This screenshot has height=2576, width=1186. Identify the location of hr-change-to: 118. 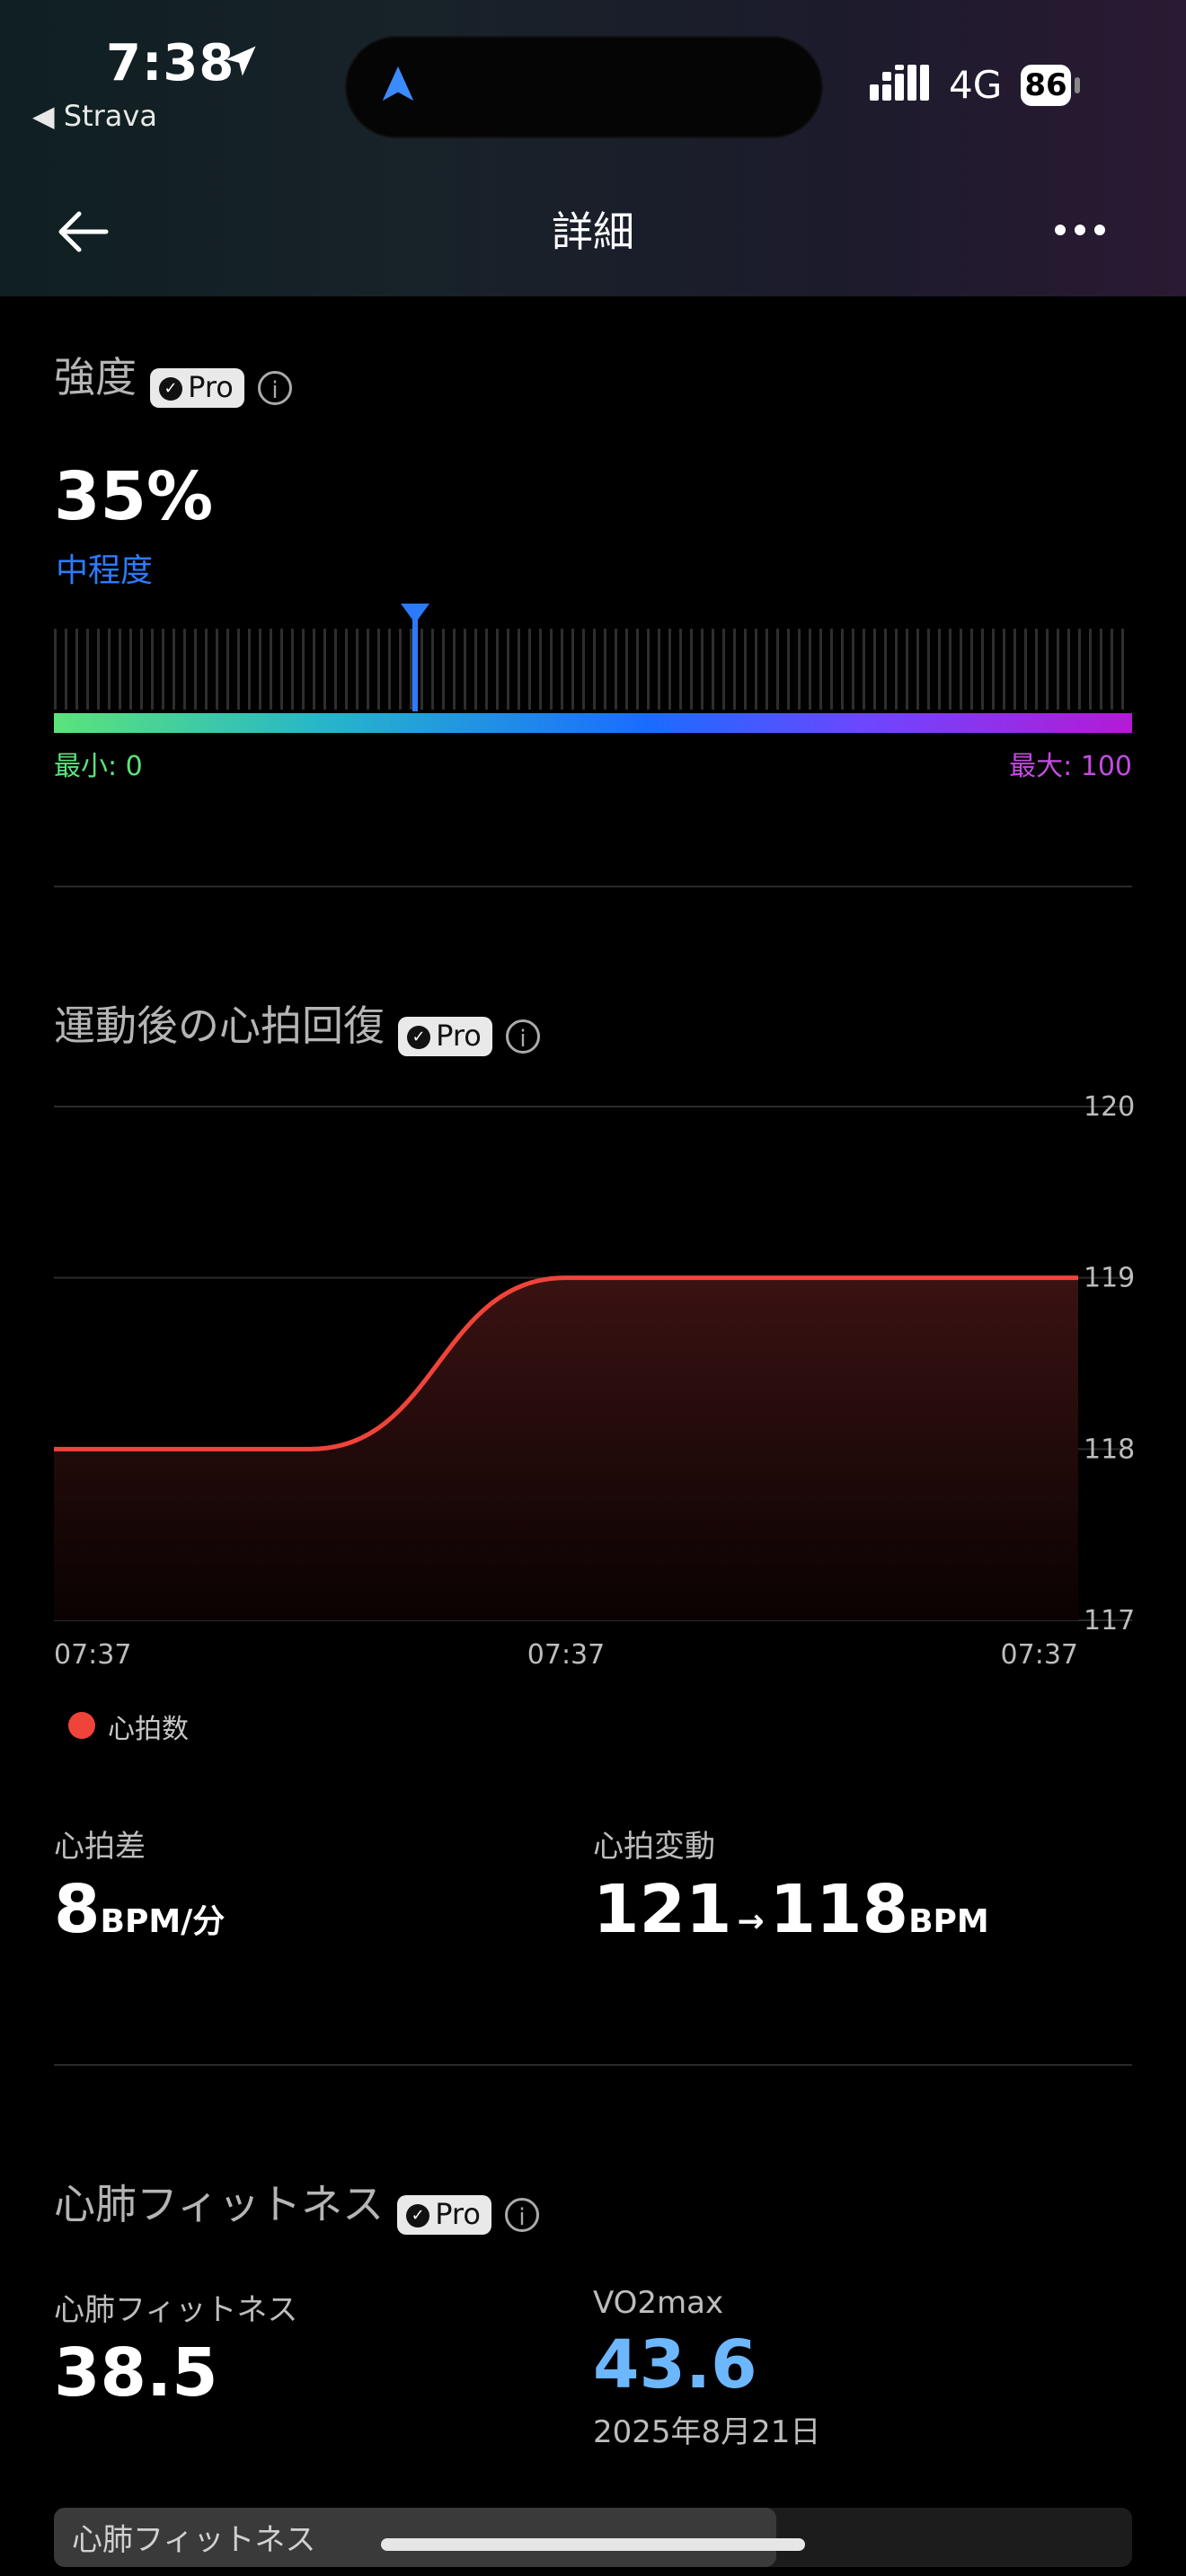
(839, 1909).